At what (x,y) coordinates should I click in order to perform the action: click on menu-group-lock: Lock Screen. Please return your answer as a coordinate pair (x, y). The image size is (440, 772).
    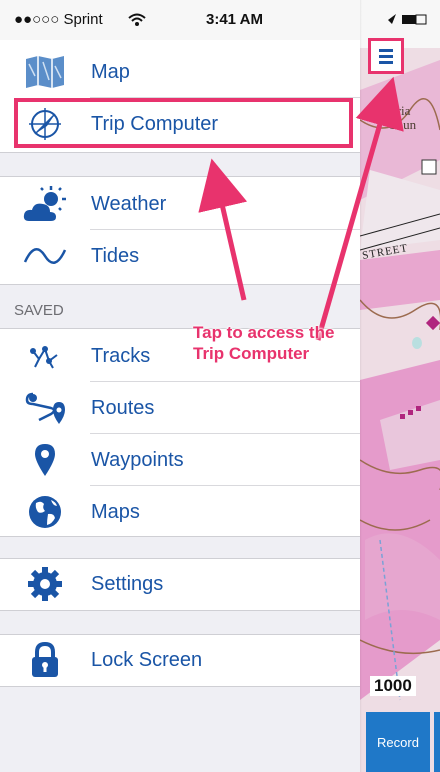
    Looking at the image, I should click on (180, 660).